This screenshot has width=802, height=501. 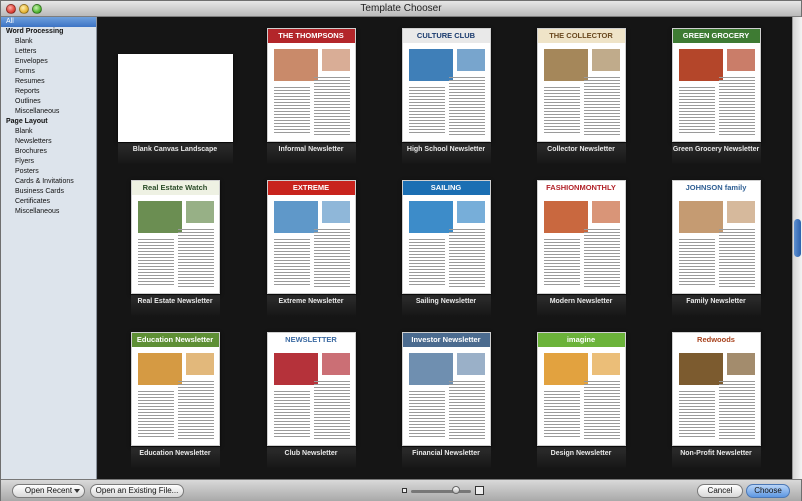 I want to click on thumbnail-masthead: Education Newsletter, so click(x=175, y=340).